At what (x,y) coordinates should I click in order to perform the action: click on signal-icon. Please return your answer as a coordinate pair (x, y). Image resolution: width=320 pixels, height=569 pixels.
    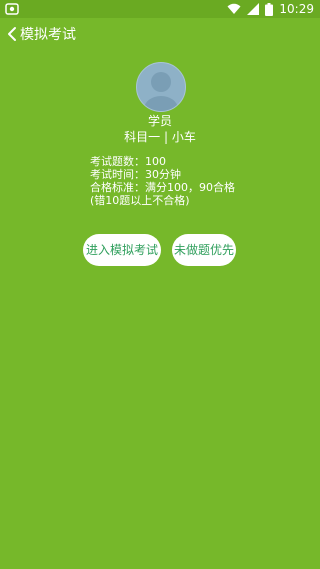
    Looking at the image, I should click on (253, 9).